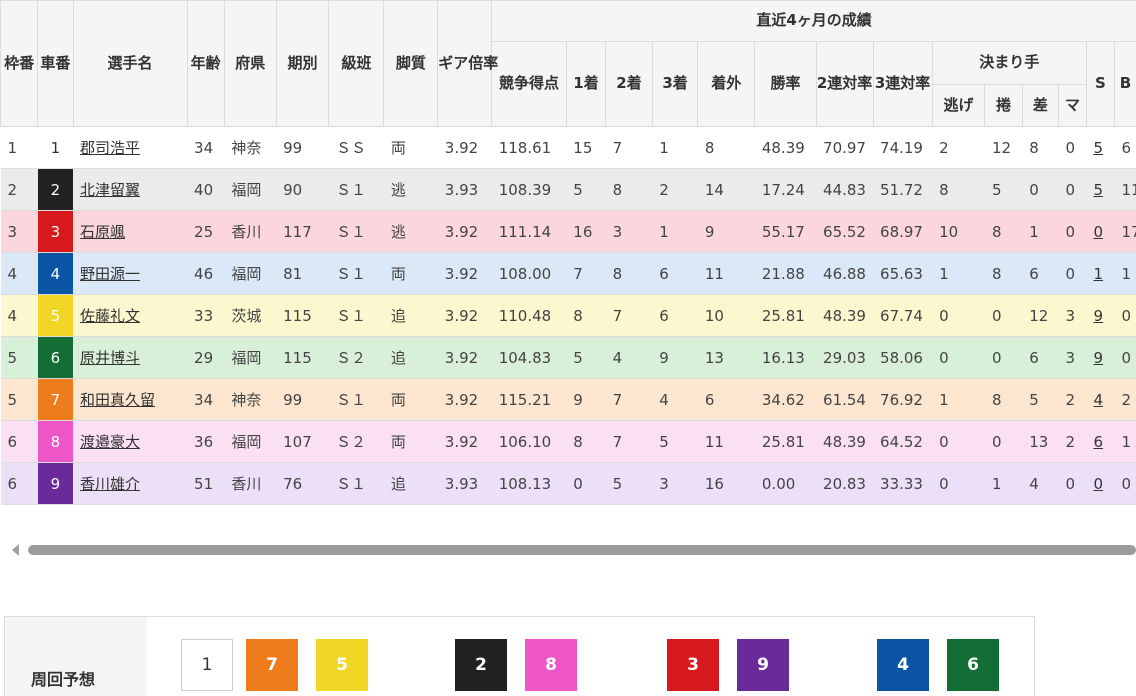 The image size is (1136, 696). I want to click on cell-q2: 61.54, so click(844, 400).